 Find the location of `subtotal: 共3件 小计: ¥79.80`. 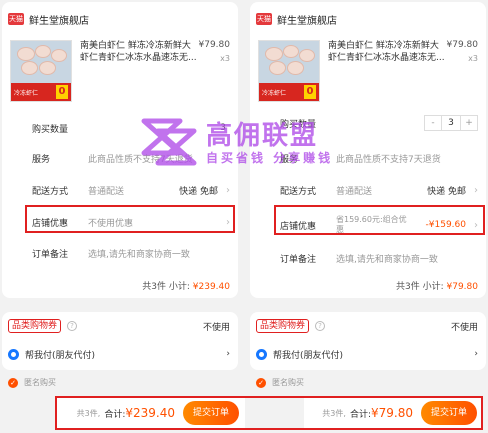

subtotal: 共3件 小计: ¥79.80 is located at coordinates (437, 285).